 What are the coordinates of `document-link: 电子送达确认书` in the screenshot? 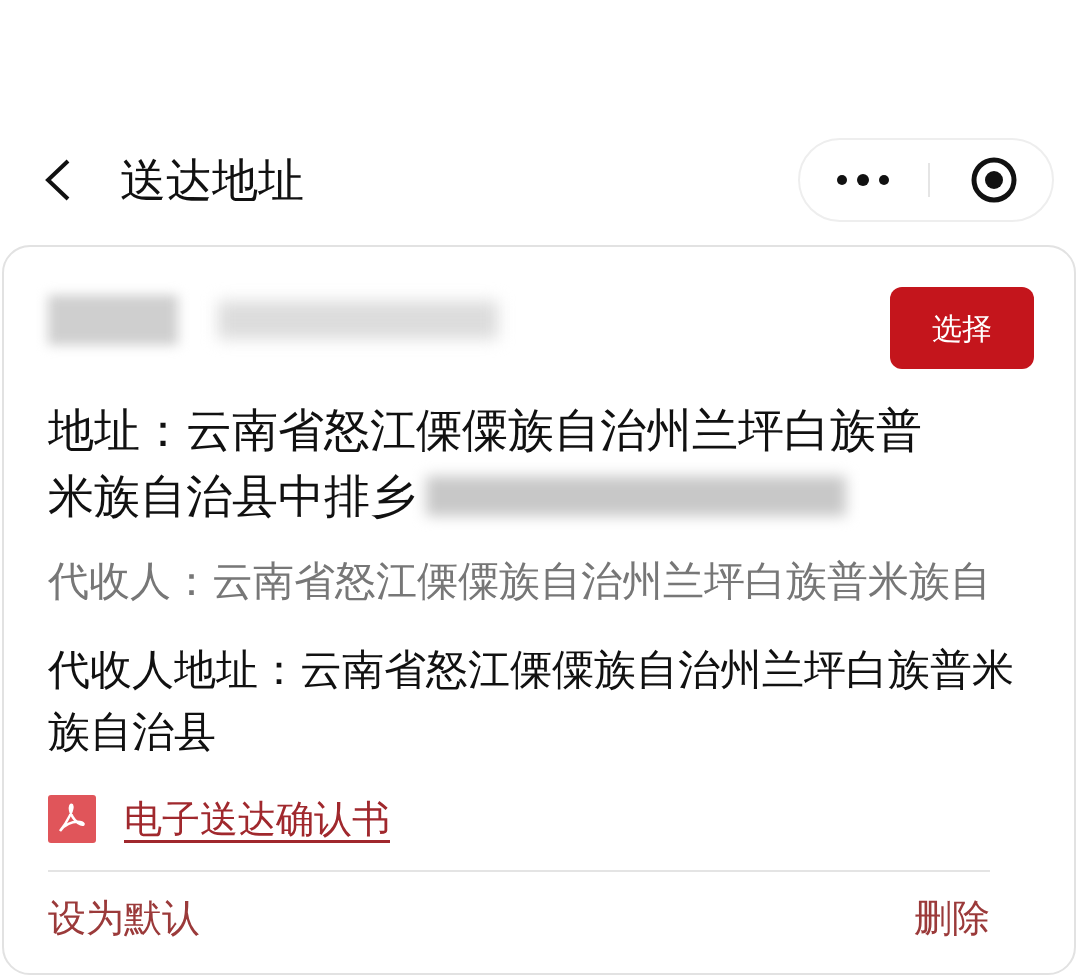 It's located at (257, 819).